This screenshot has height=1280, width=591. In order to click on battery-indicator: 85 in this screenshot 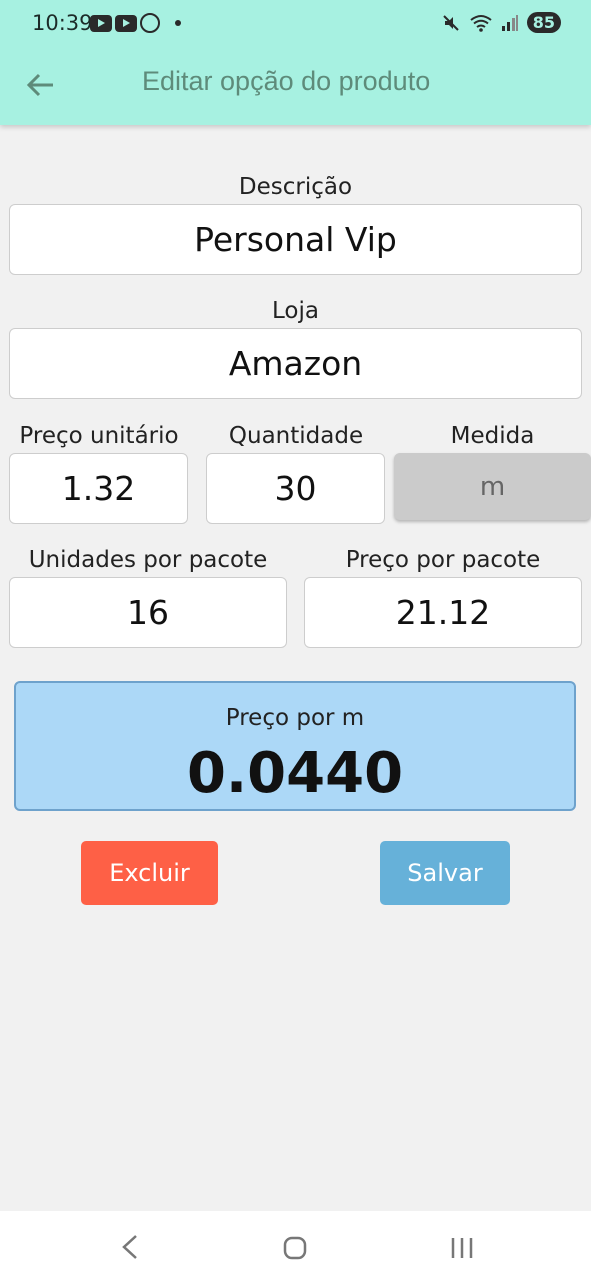, I will do `click(543, 22)`.